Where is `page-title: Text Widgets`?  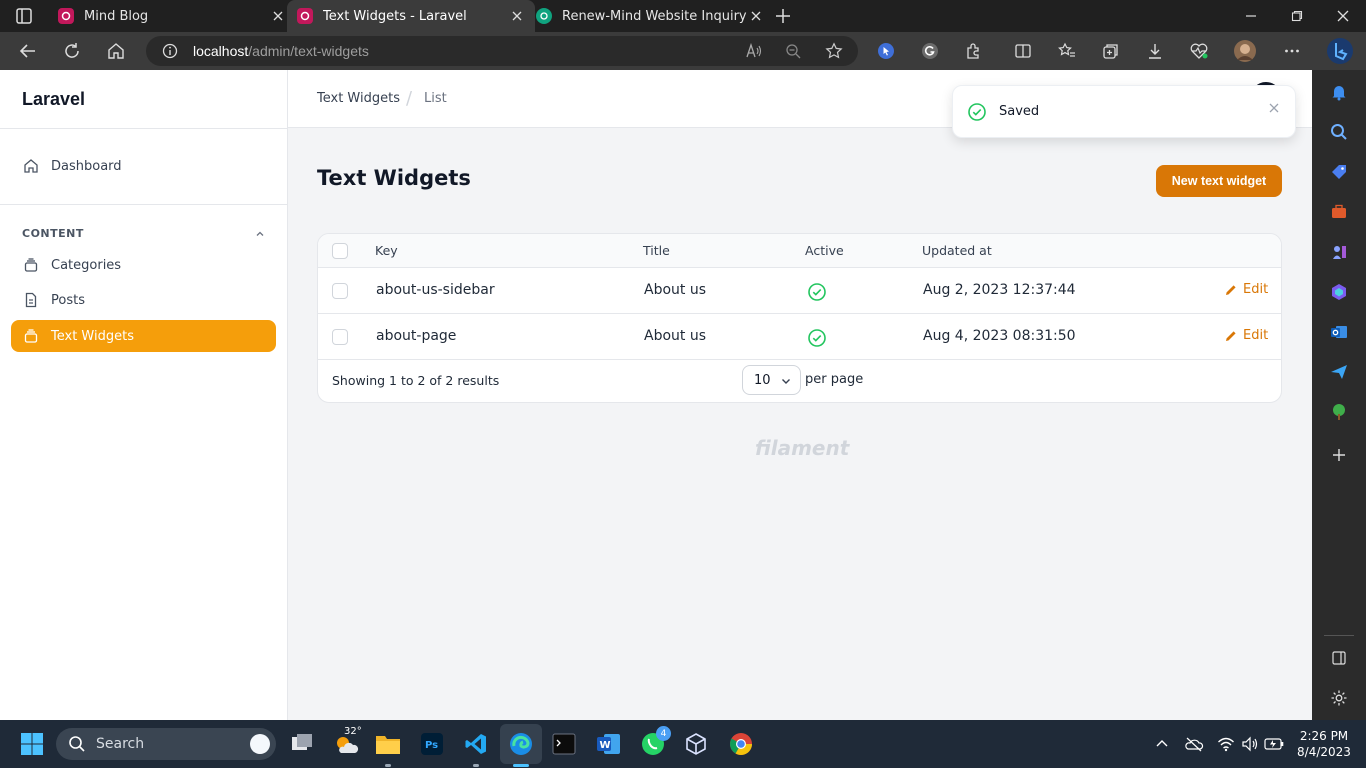
page-title: Text Widgets is located at coordinates (394, 178).